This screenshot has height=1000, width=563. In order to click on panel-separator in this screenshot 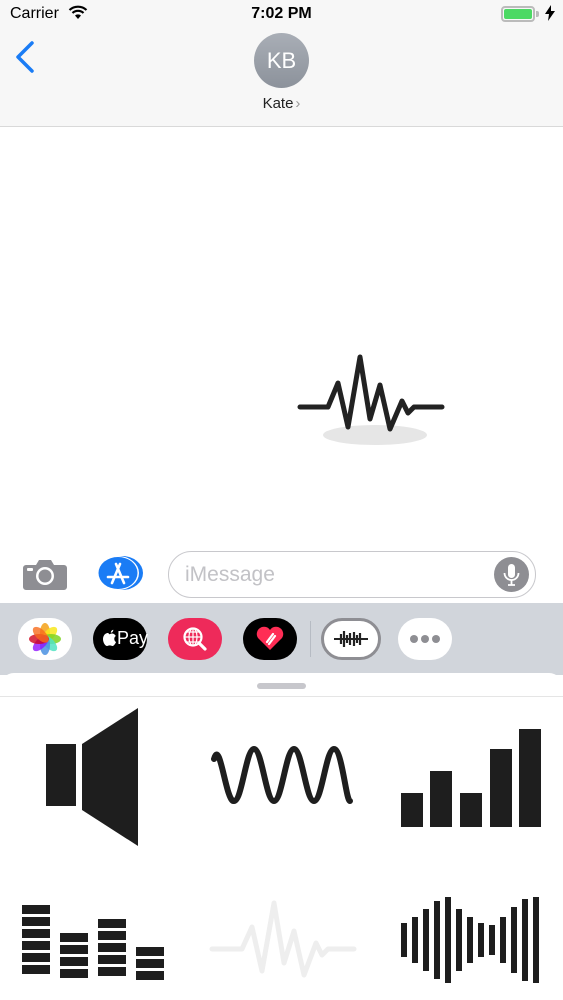, I will do `click(281, 696)`.